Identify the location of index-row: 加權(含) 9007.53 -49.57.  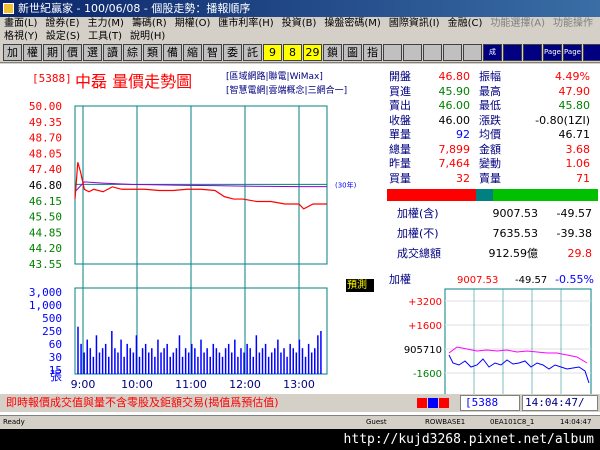
(492, 214).